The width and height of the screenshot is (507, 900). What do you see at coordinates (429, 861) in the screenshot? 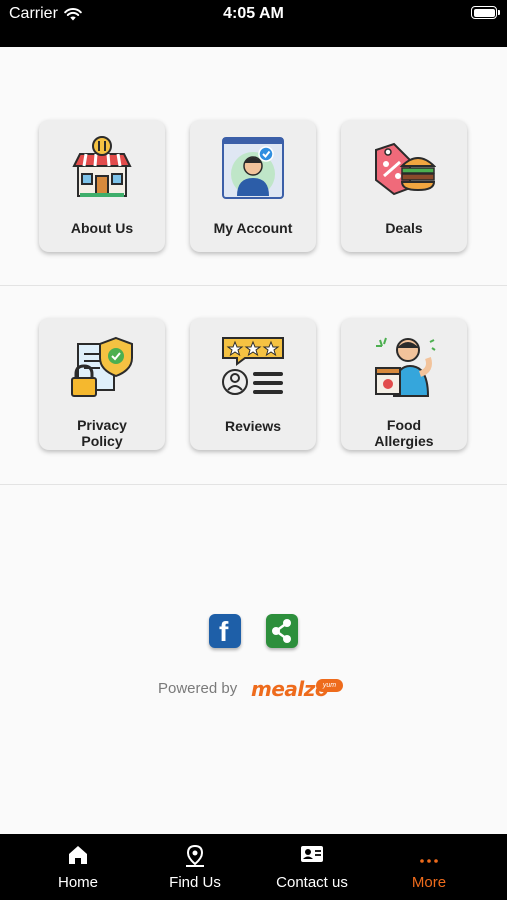
I see `more-dots-icon` at bounding box center [429, 861].